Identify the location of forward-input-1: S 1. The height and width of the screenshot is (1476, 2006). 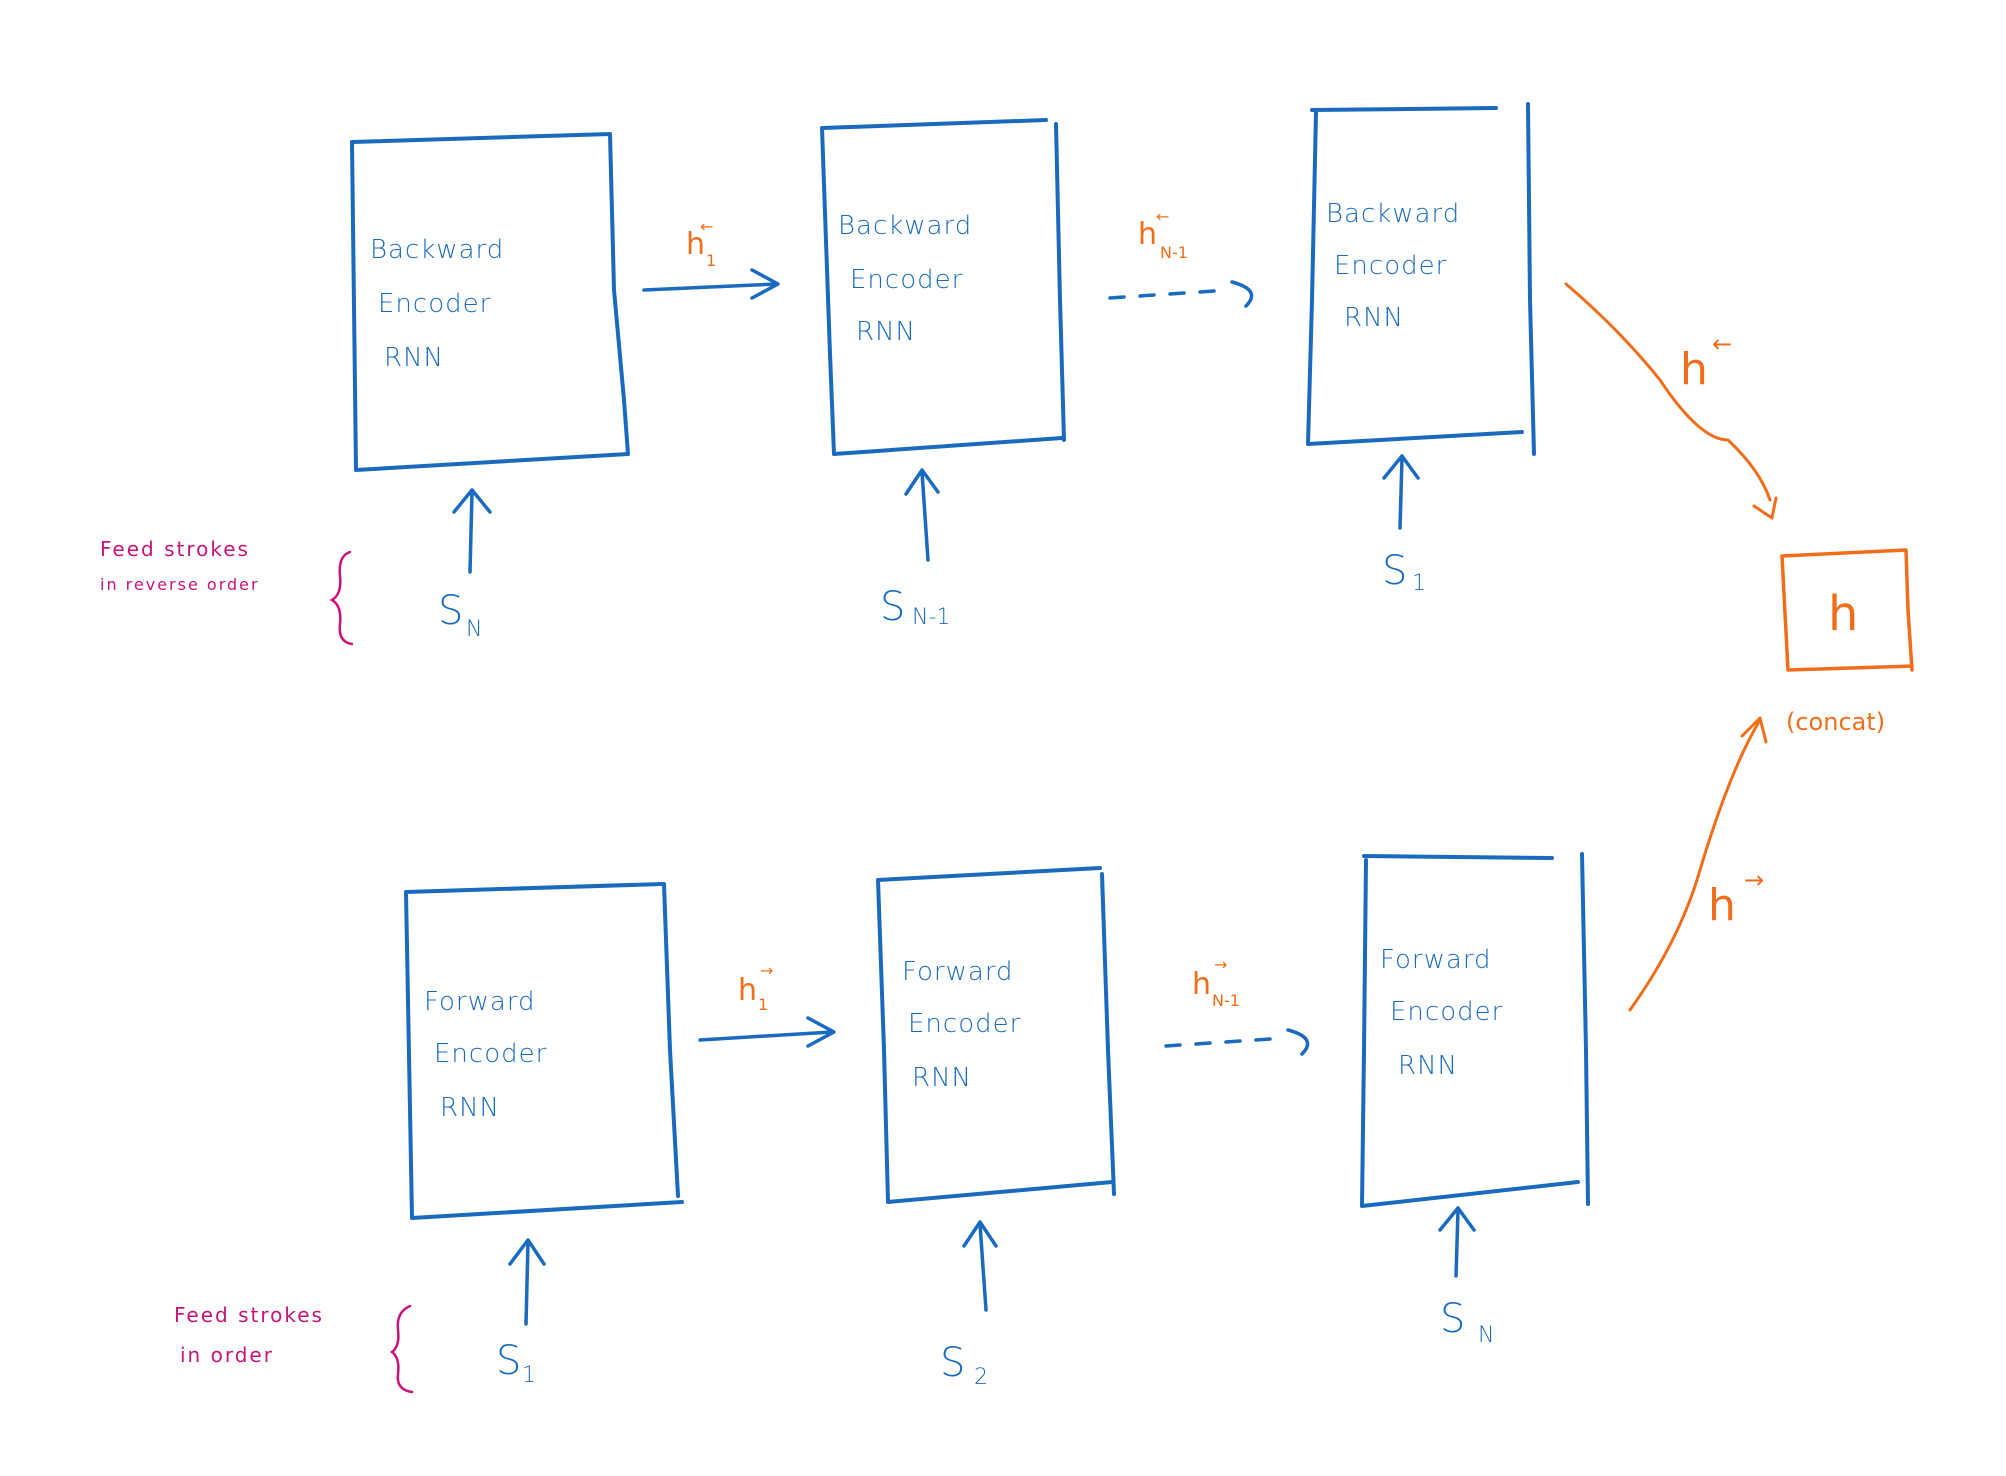
(521, 1313).